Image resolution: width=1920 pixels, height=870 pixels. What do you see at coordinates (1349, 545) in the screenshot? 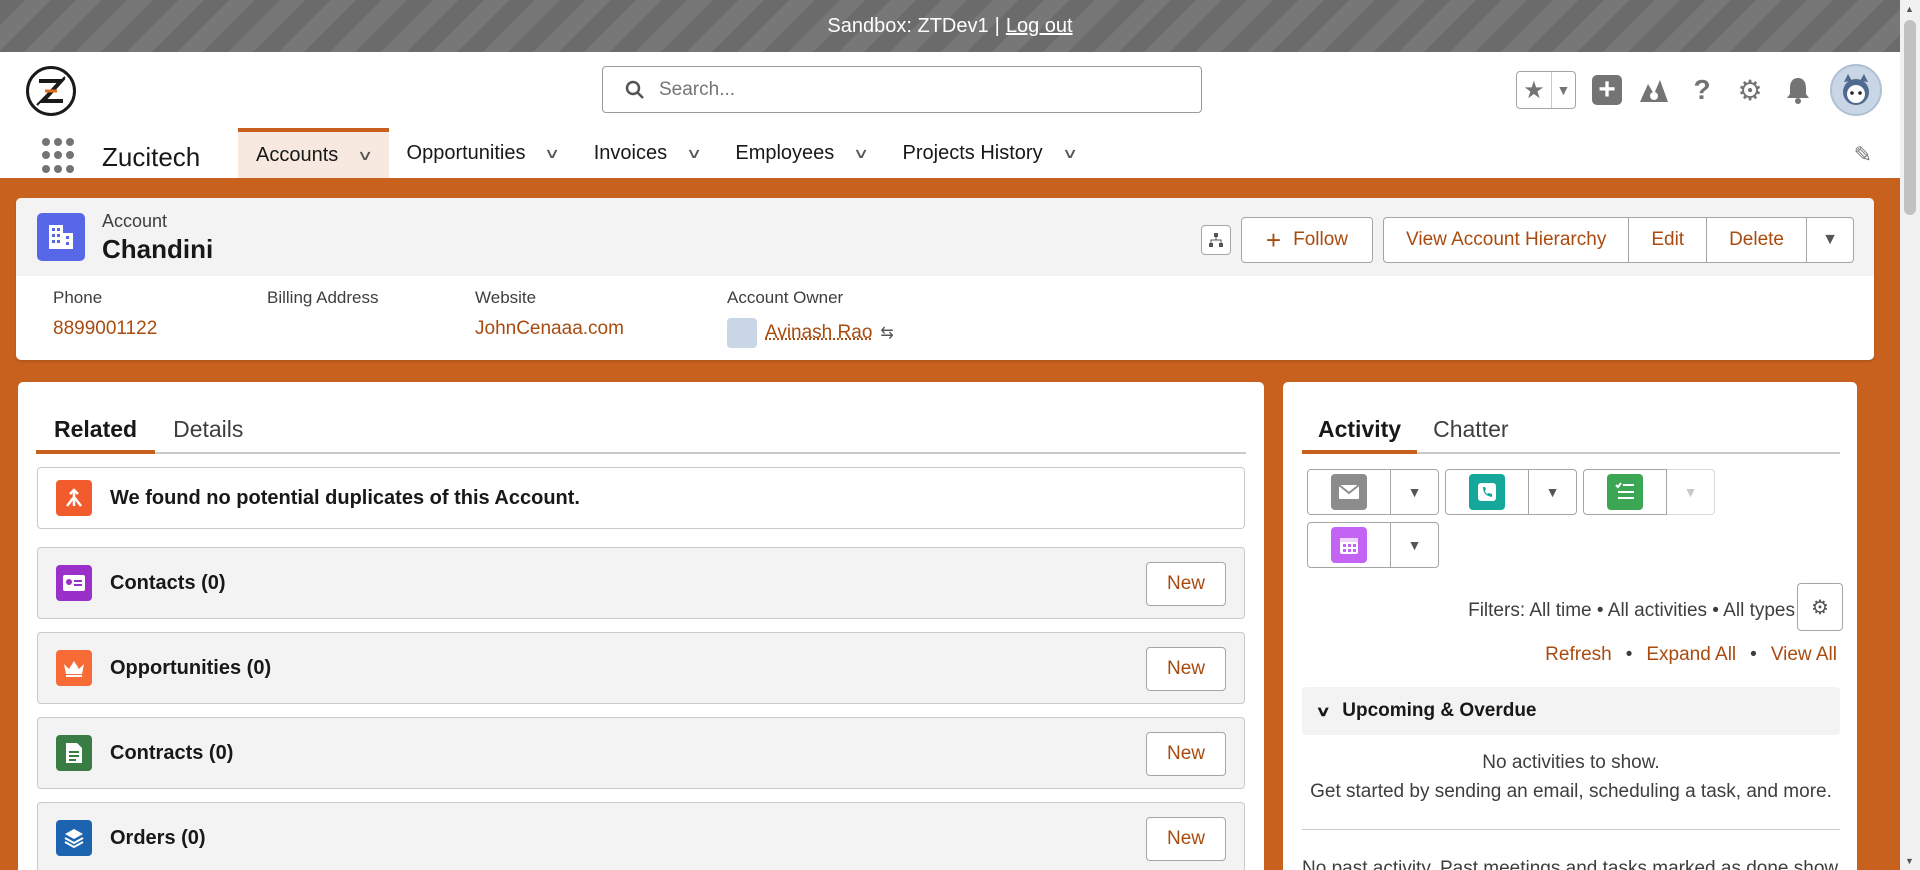
I see `new-event-button` at bounding box center [1349, 545].